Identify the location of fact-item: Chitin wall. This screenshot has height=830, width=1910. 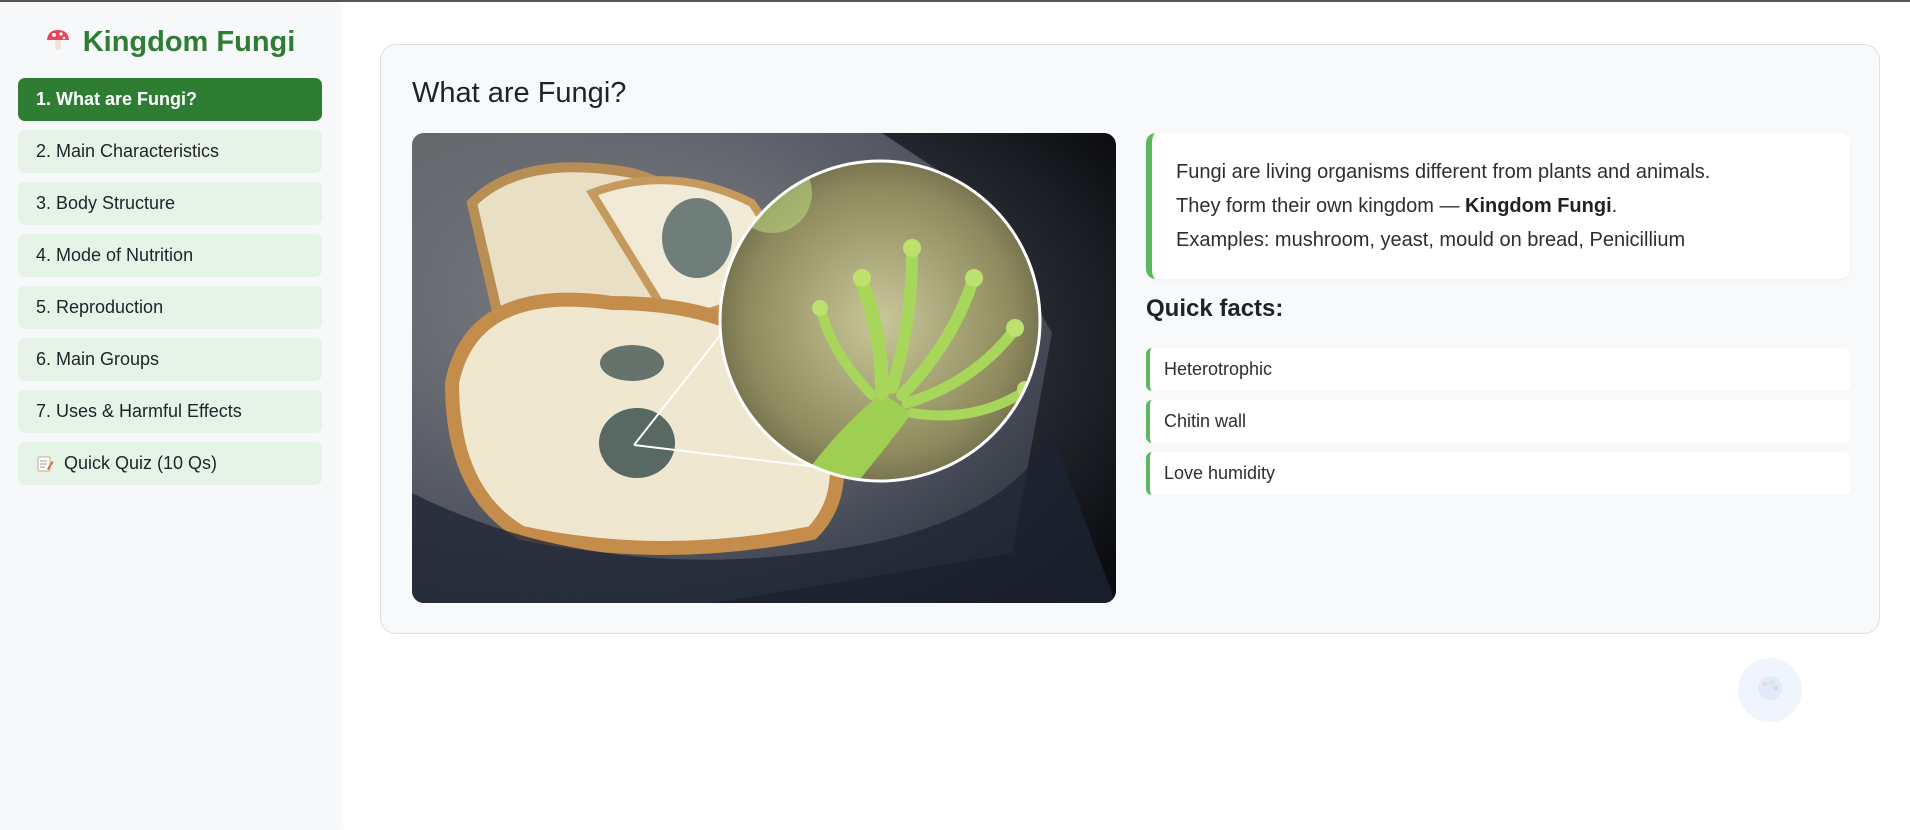
(1498, 421).